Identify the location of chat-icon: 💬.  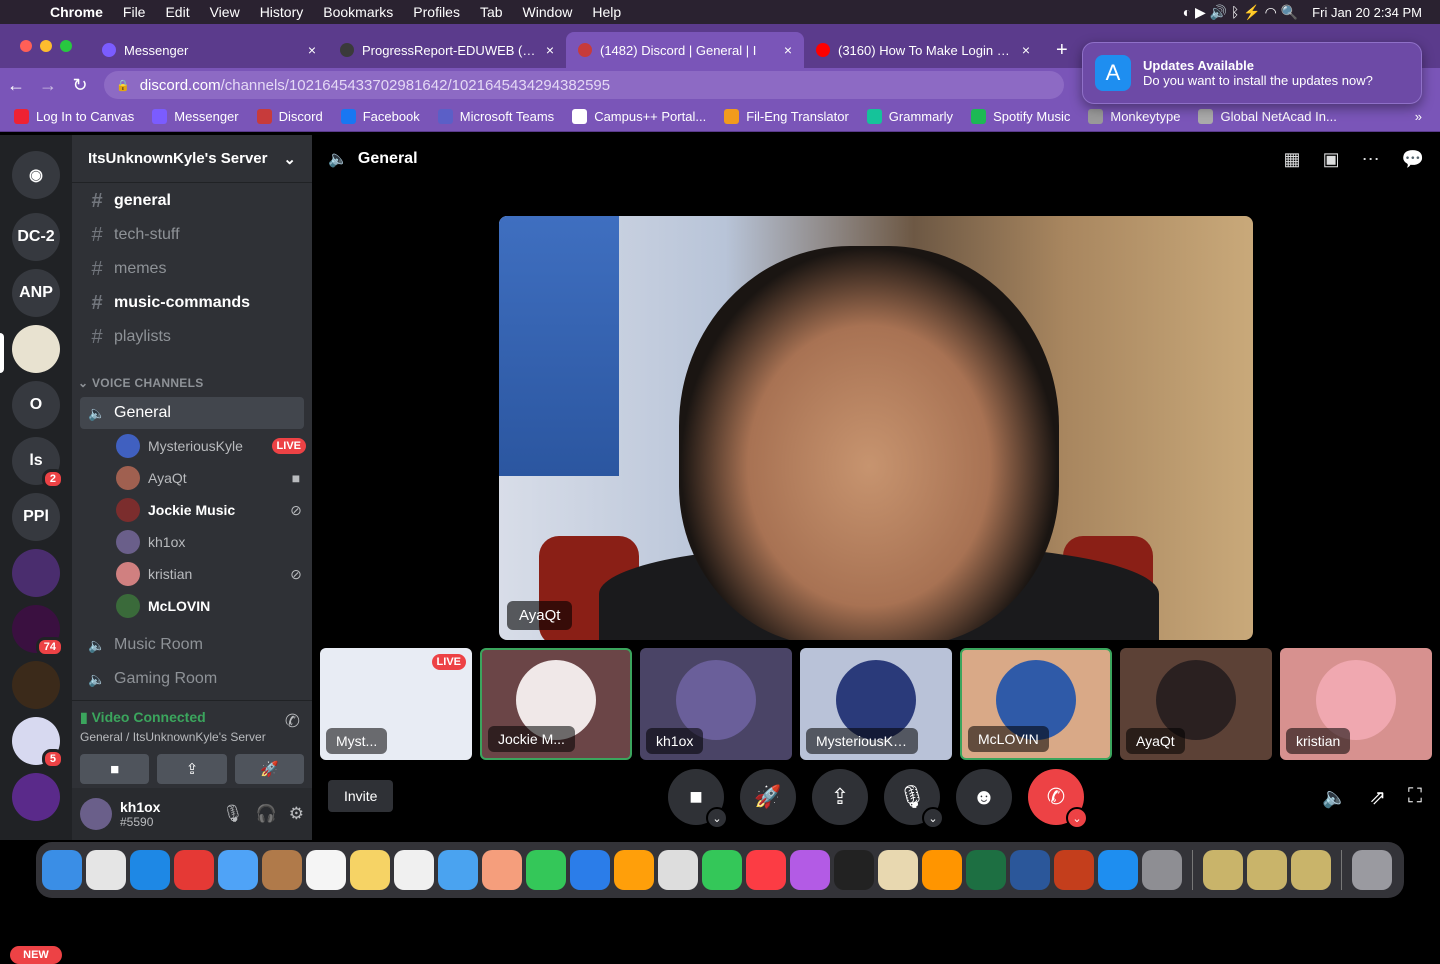
(1413, 159).